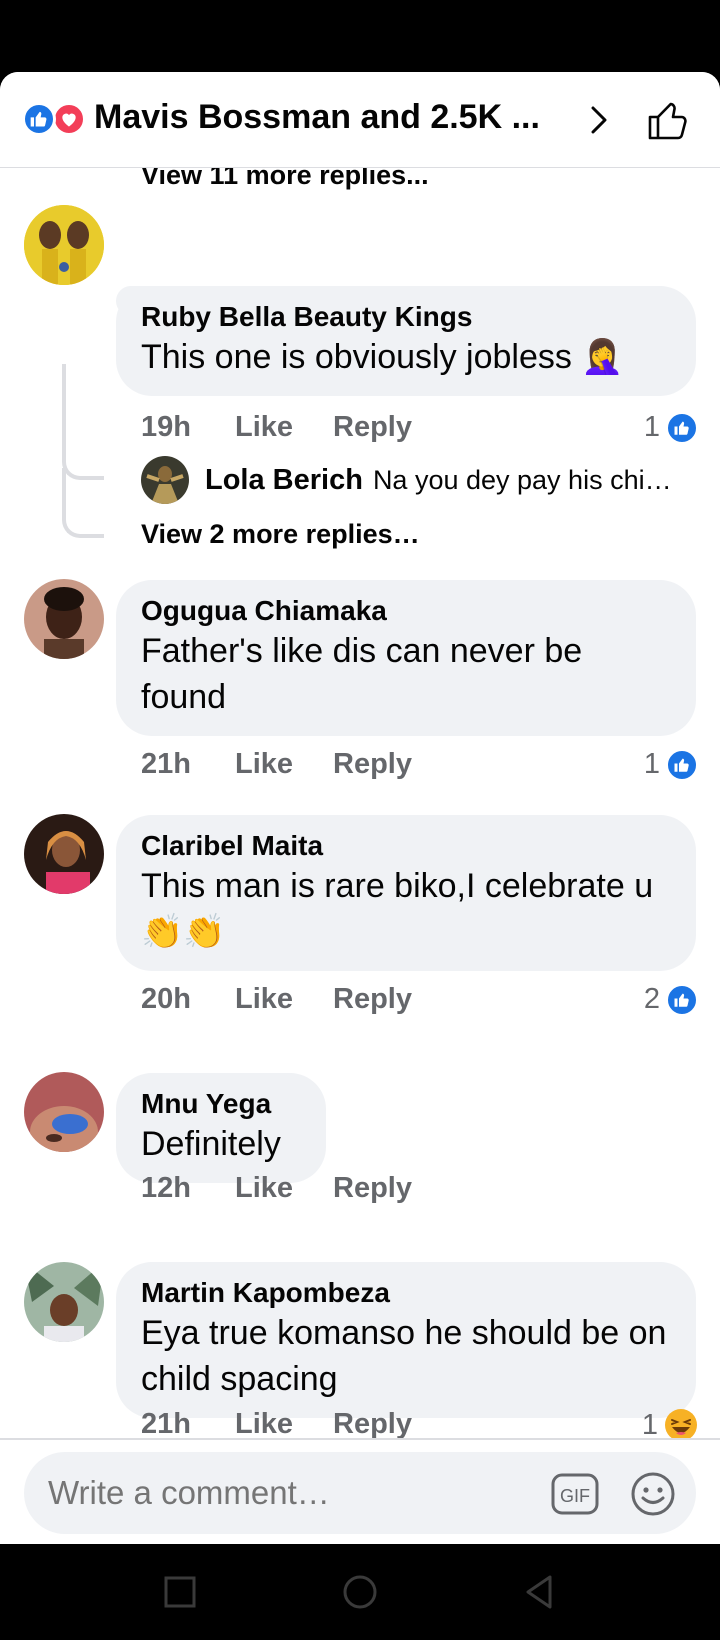 The height and width of the screenshot is (1640, 720). I want to click on thread-connector, so click(83, 503).